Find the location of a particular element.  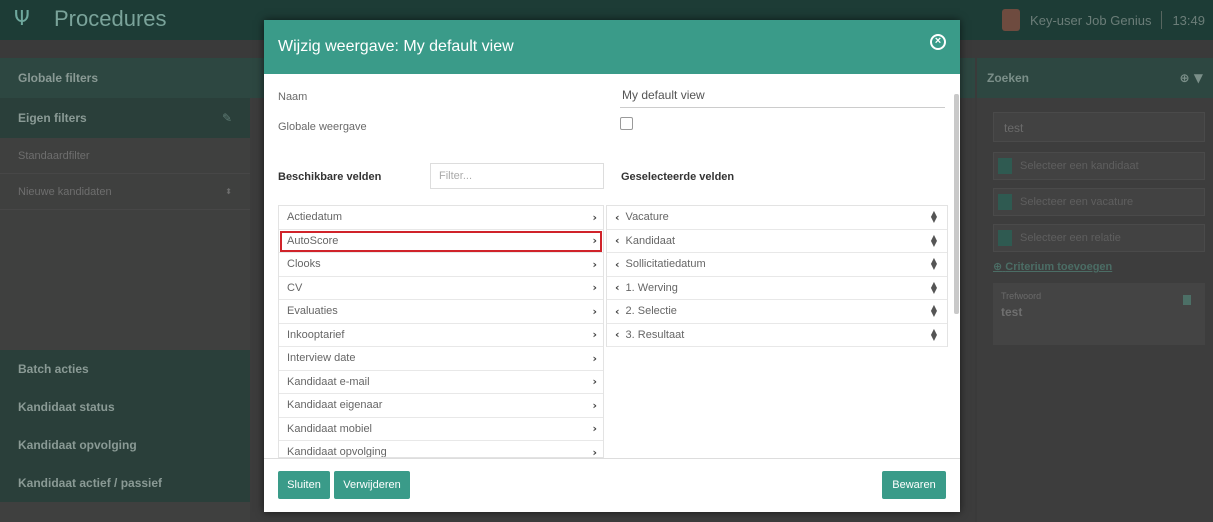

app-logo-icon: Ψ is located at coordinates (22, 18).